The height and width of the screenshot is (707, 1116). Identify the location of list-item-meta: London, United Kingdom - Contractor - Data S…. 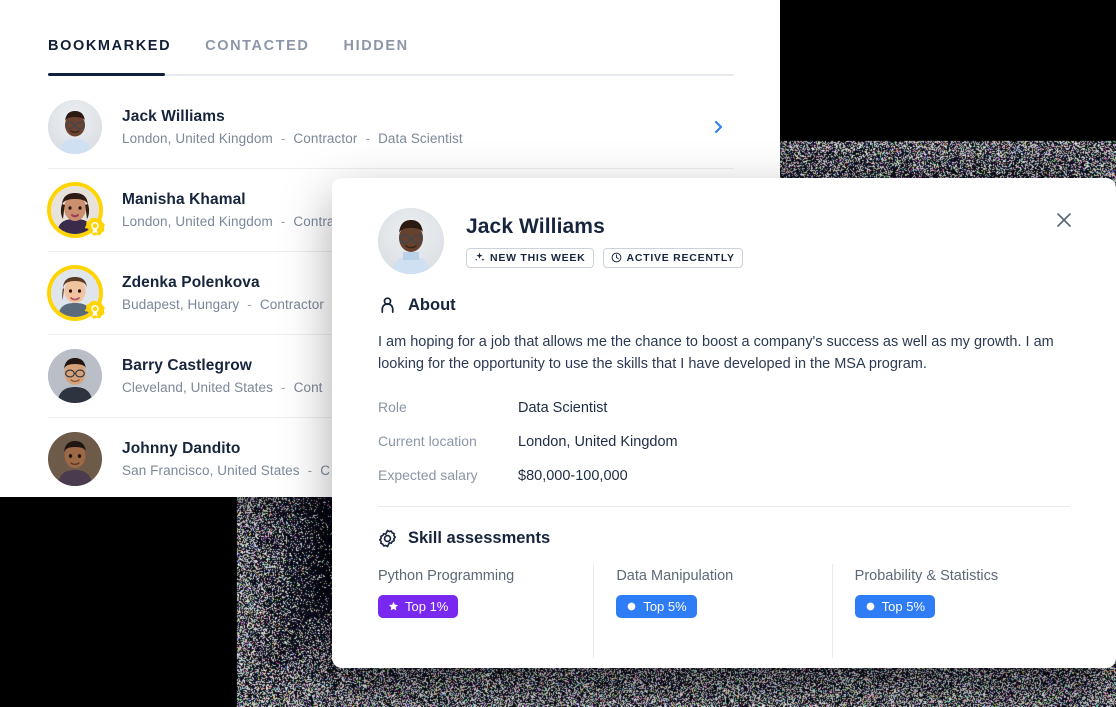
(292, 138).